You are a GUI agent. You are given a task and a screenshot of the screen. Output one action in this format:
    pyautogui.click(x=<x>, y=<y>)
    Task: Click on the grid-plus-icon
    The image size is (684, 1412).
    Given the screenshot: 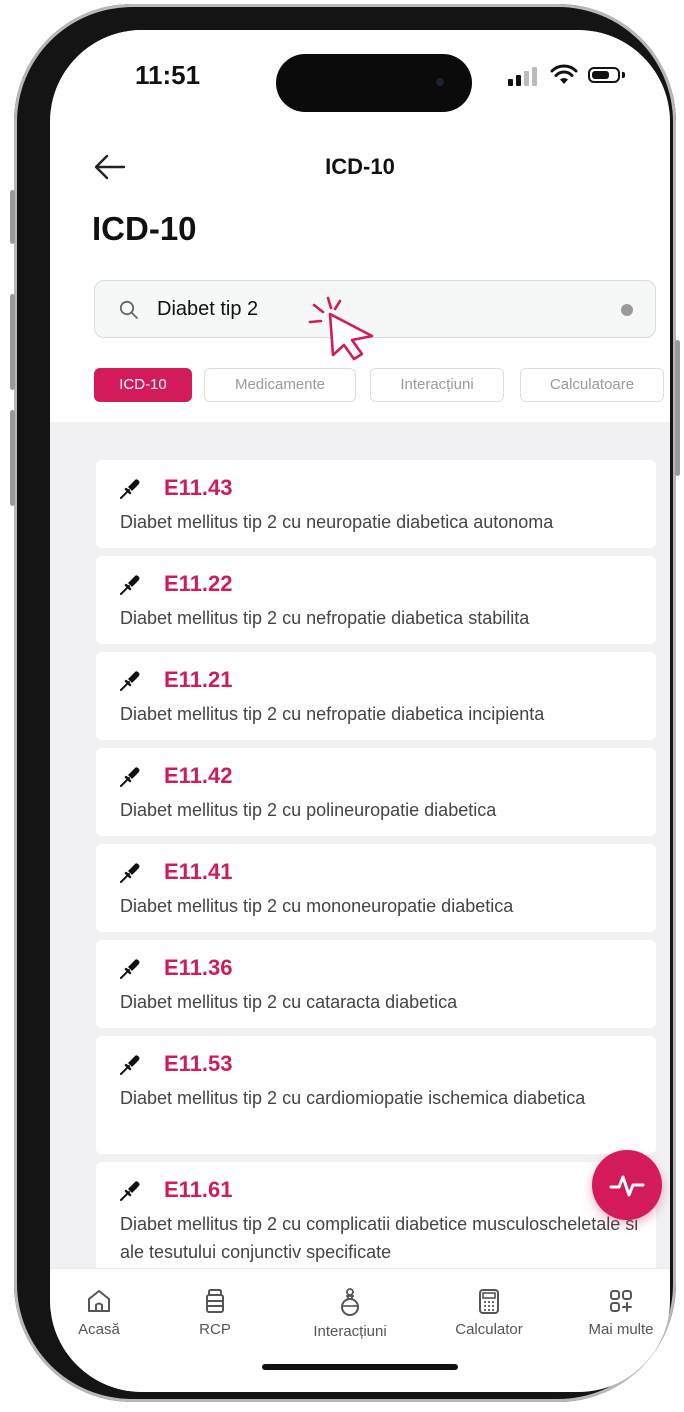 What is the action you would take?
    pyautogui.click(x=621, y=1301)
    